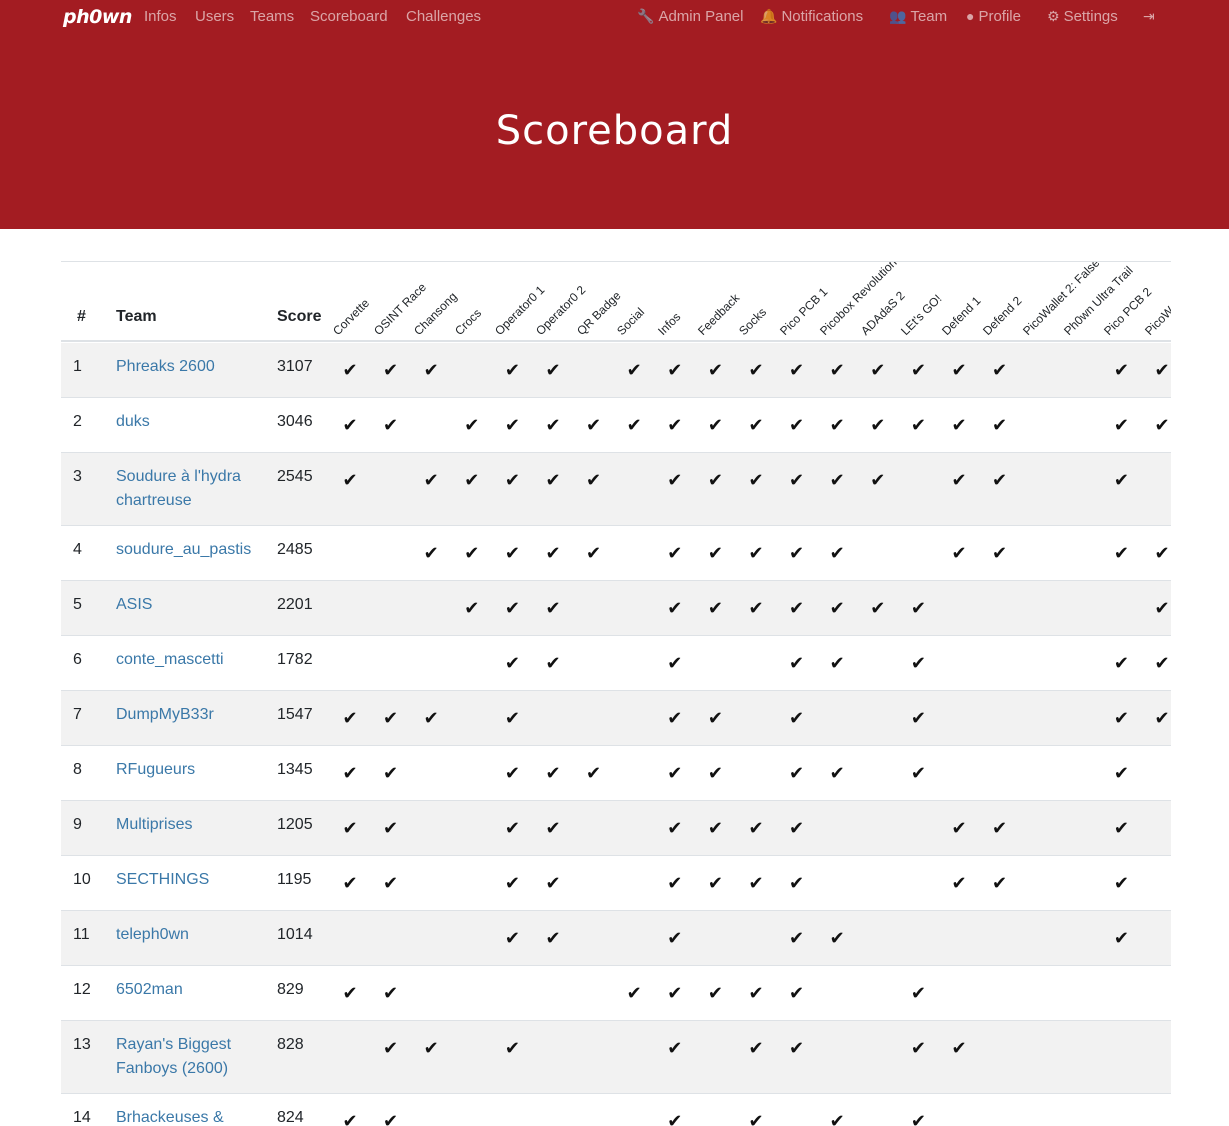 The width and height of the screenshot is (1229, 1126). Describe the element at coordinates (616, 370) in the screenshot. I see `table-row: 1 Phreaks 2600 3107 ✔ ✔ ✔ ✔ ✔ ✔ ✔ ✔ ✔ ✔ ✔ ✔ ✔ ✔ ✔ ✔ ✔` at that location.